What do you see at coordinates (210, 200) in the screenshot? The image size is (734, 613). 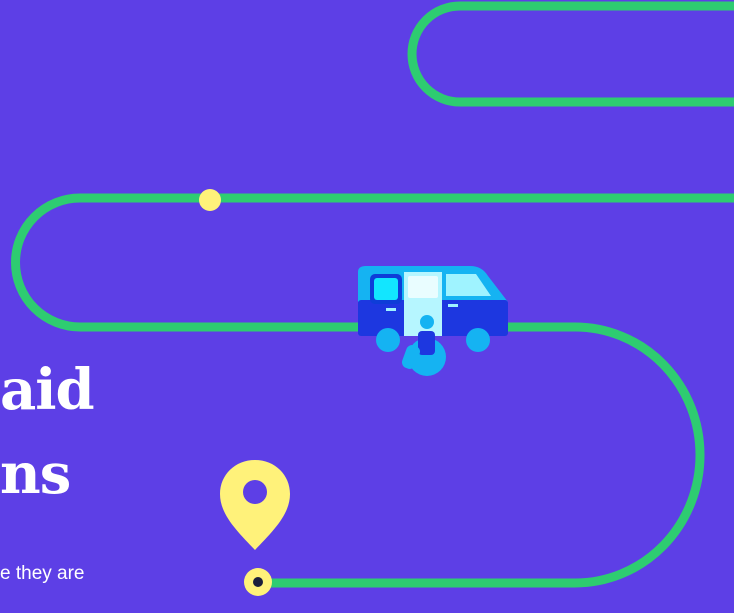 I see `route-waypoint-dot-icon` at bounding box center [210, 200].